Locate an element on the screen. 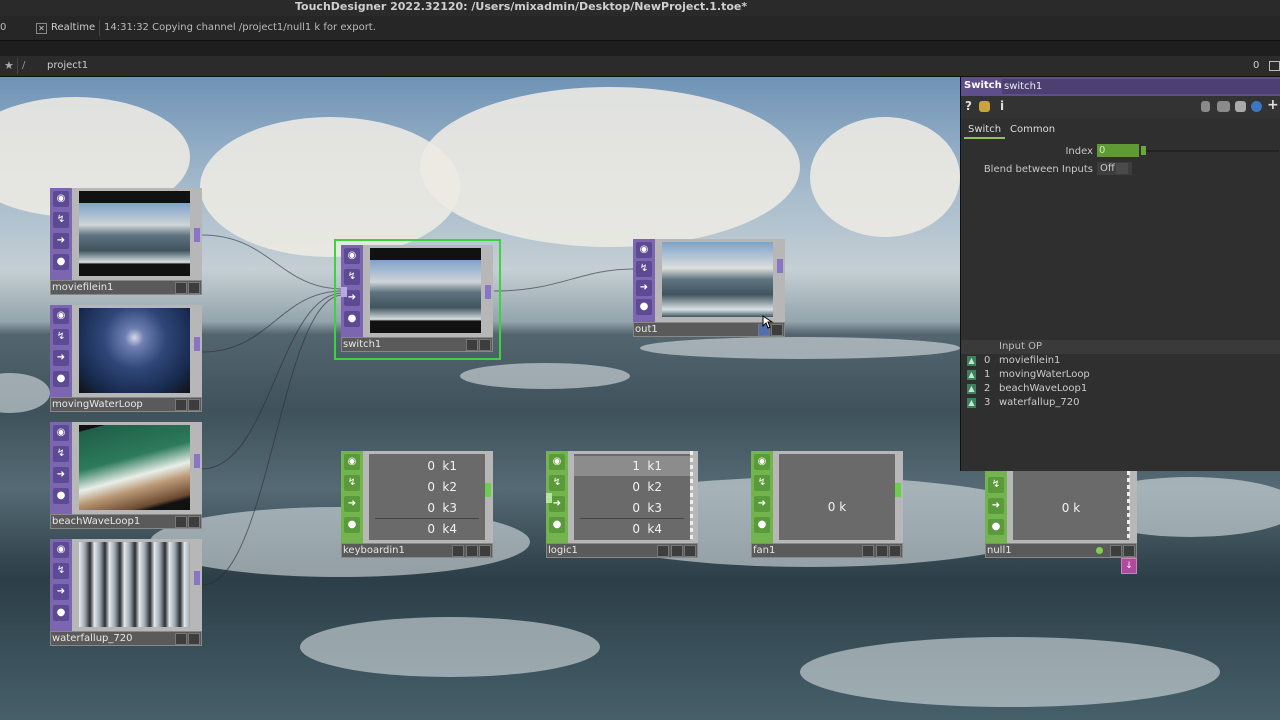 This screenshot has width=1280, height=720. node-name: waterfallup_720 is located at coordinates (92, 638).